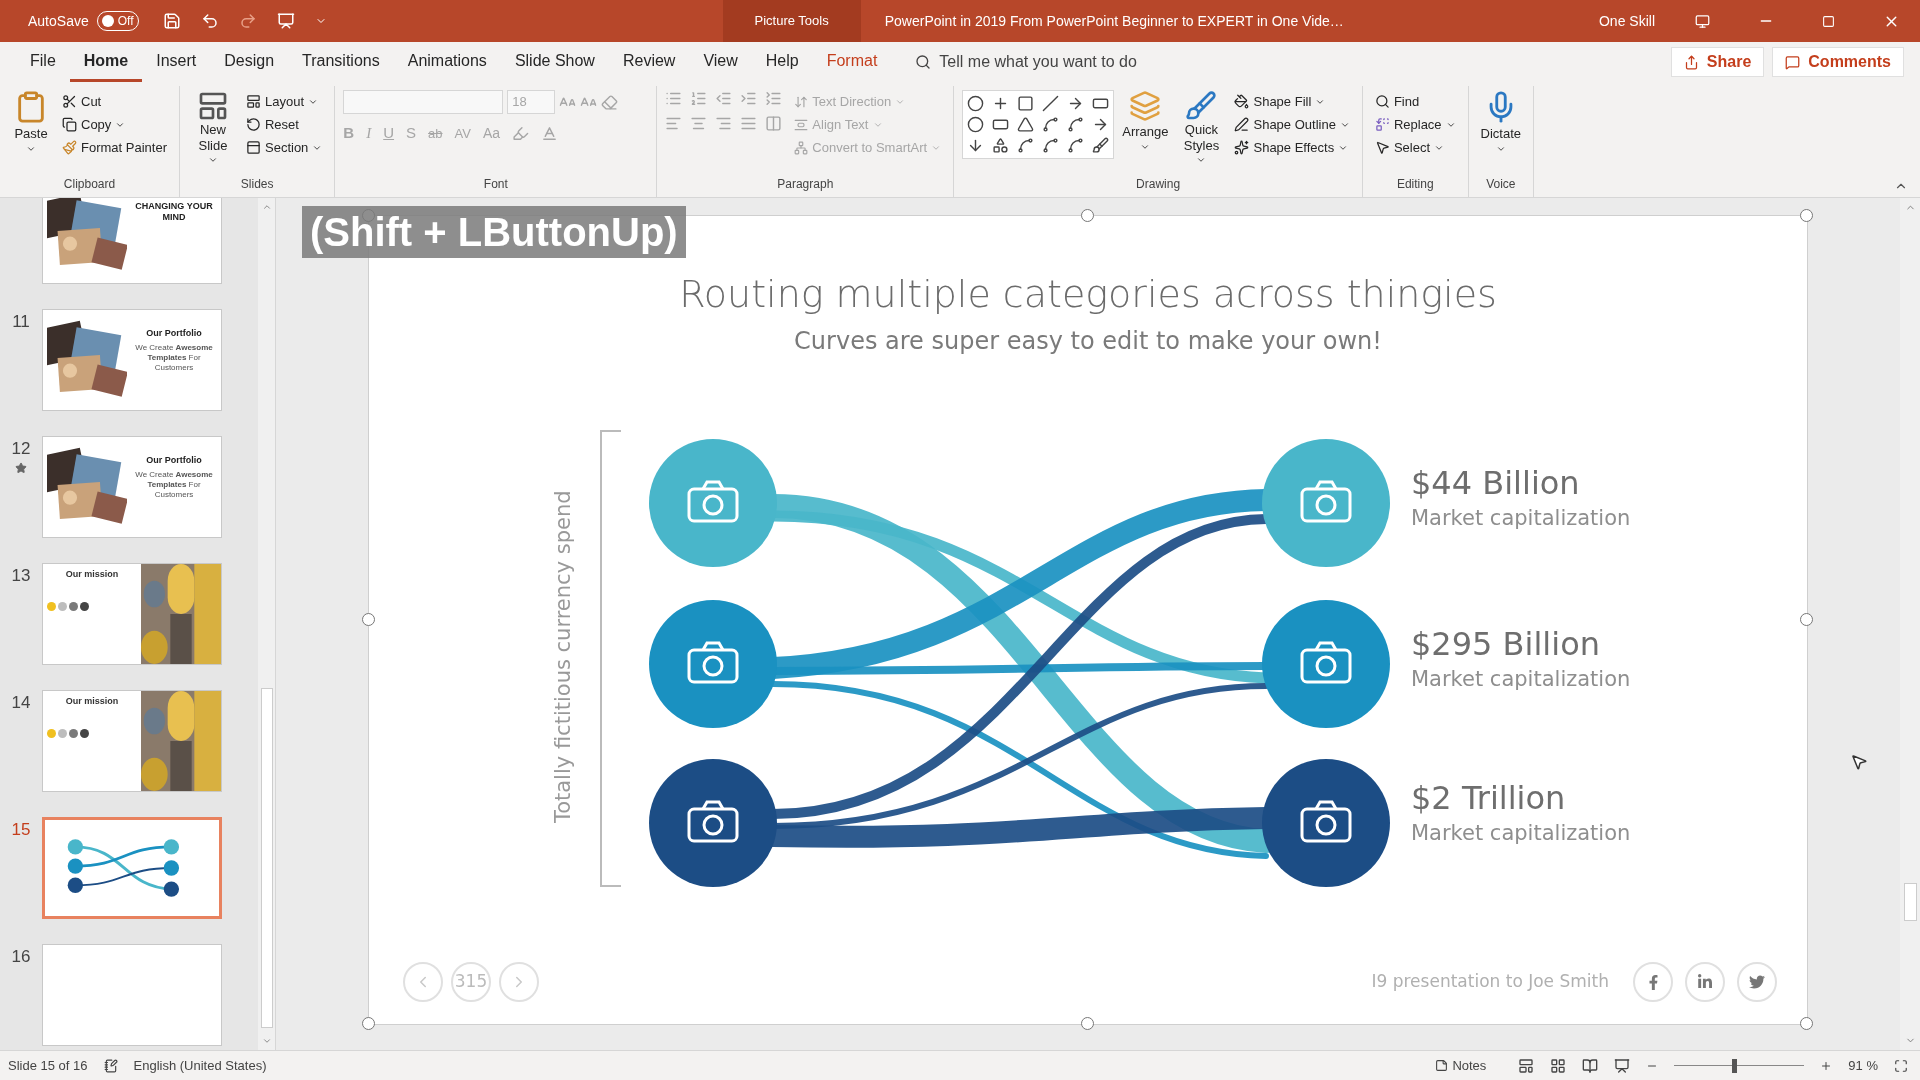 The height and width of the screenshot is (1080, 1920). I want to click on paste-button: Paste, so click(31, 122).